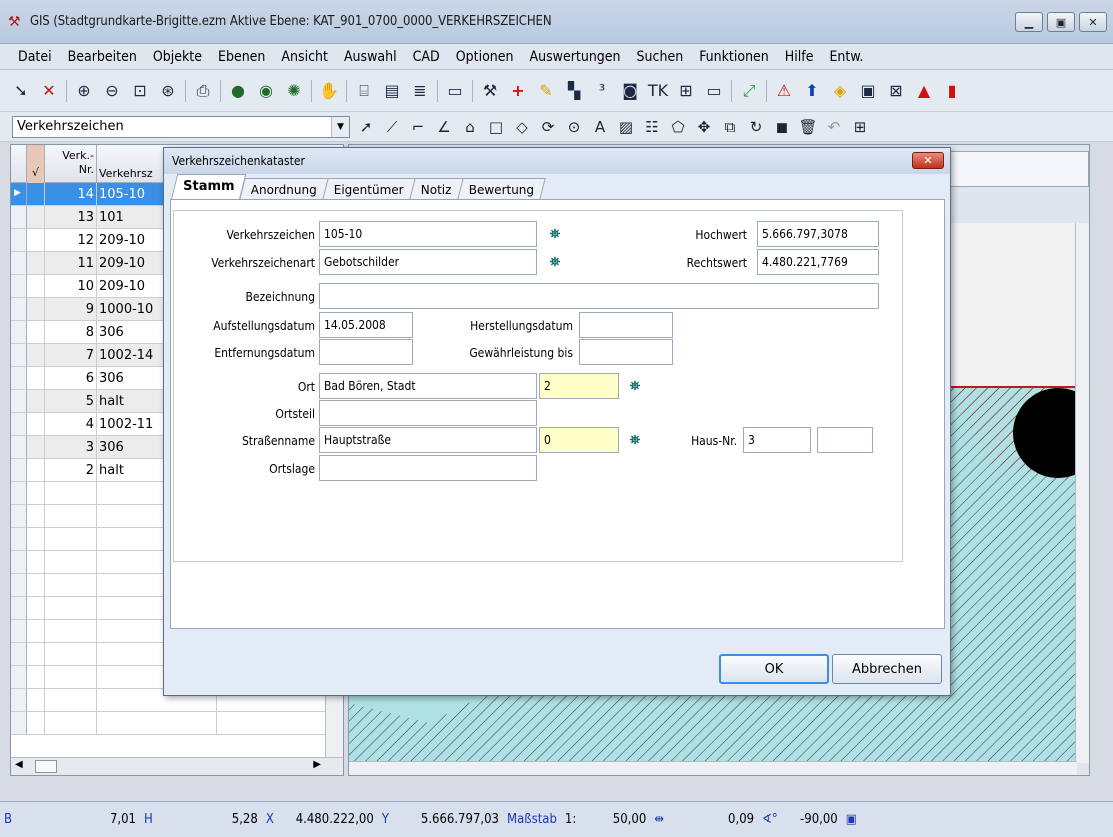  Describe the element at coordinates (436, 189) in the screenshot. I see `tab-notiz: Notiz` at that location.